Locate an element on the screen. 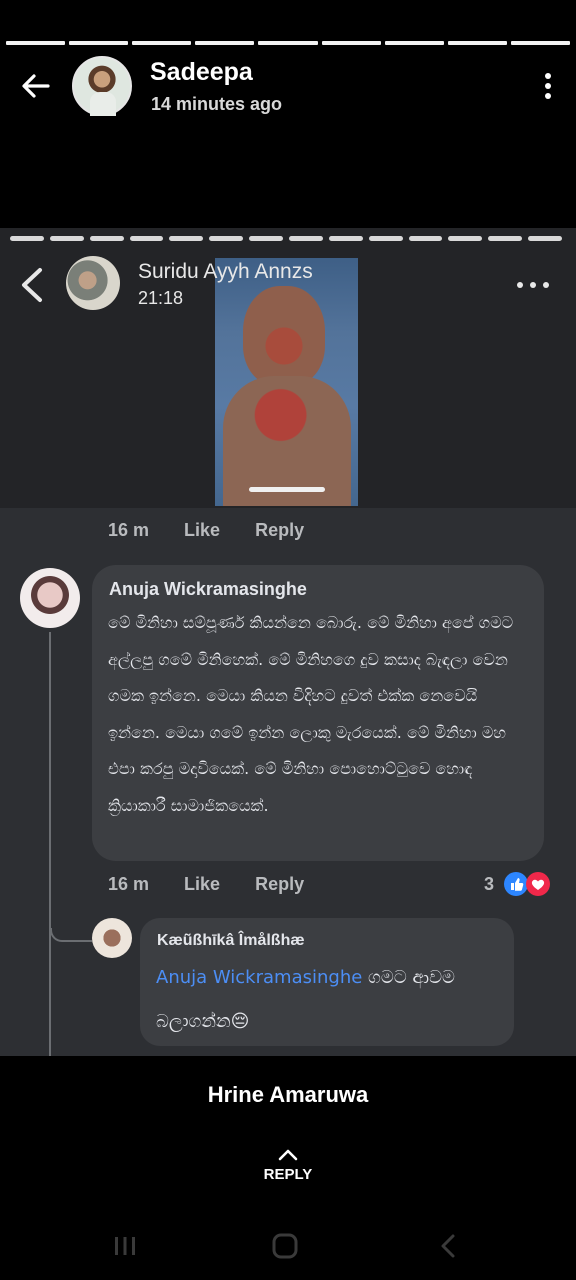 The width and height of the screenshot is (576, 1280). system-nav-bar is located at coordinates (288, 1246).